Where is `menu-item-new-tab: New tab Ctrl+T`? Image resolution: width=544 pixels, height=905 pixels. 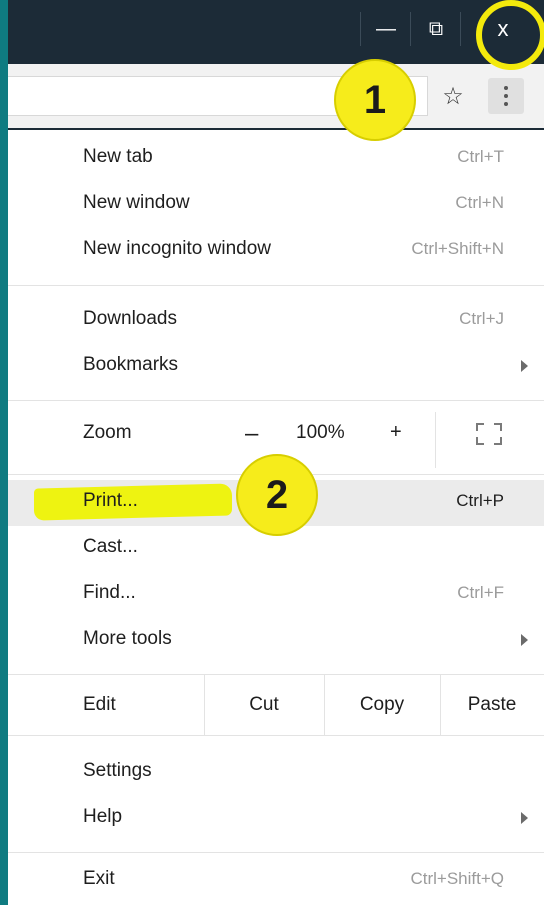
menu-item-new-tab: New tab Ctrl+T is located at coordinates (276, 159).